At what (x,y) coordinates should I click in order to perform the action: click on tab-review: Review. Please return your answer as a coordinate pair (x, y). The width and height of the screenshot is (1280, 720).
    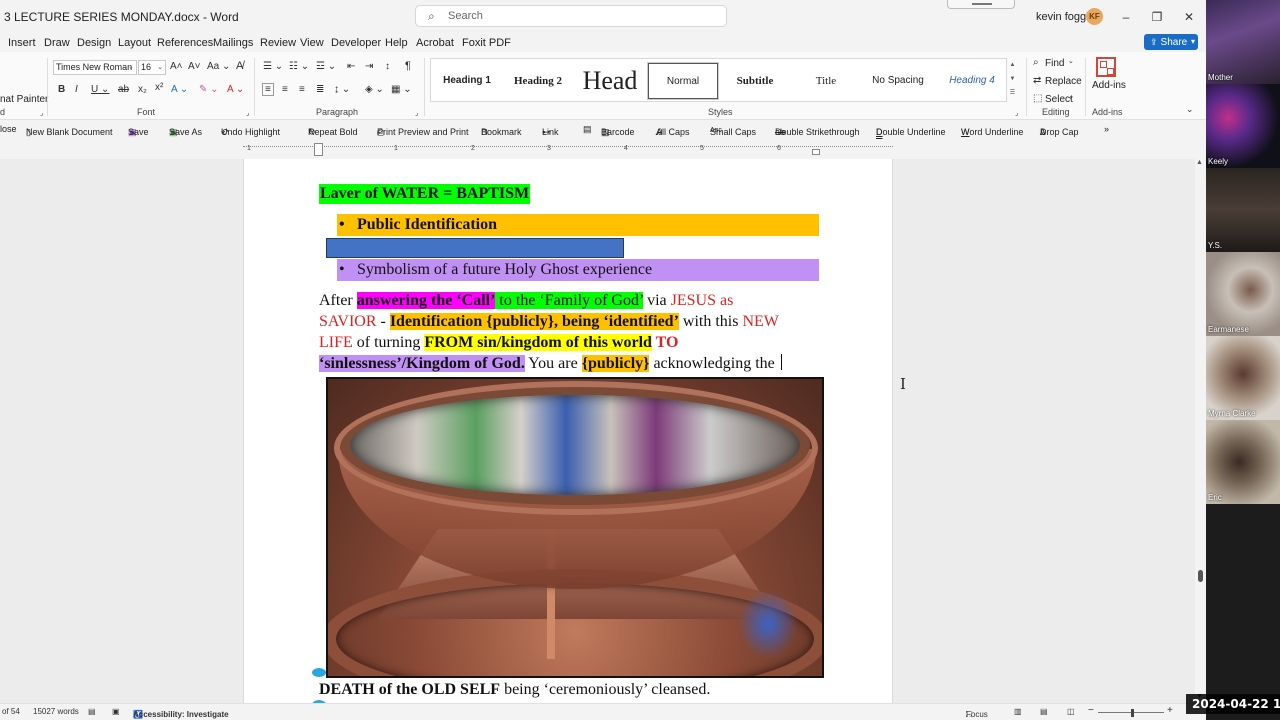
    Looking at the image, I should click on (278, 43).